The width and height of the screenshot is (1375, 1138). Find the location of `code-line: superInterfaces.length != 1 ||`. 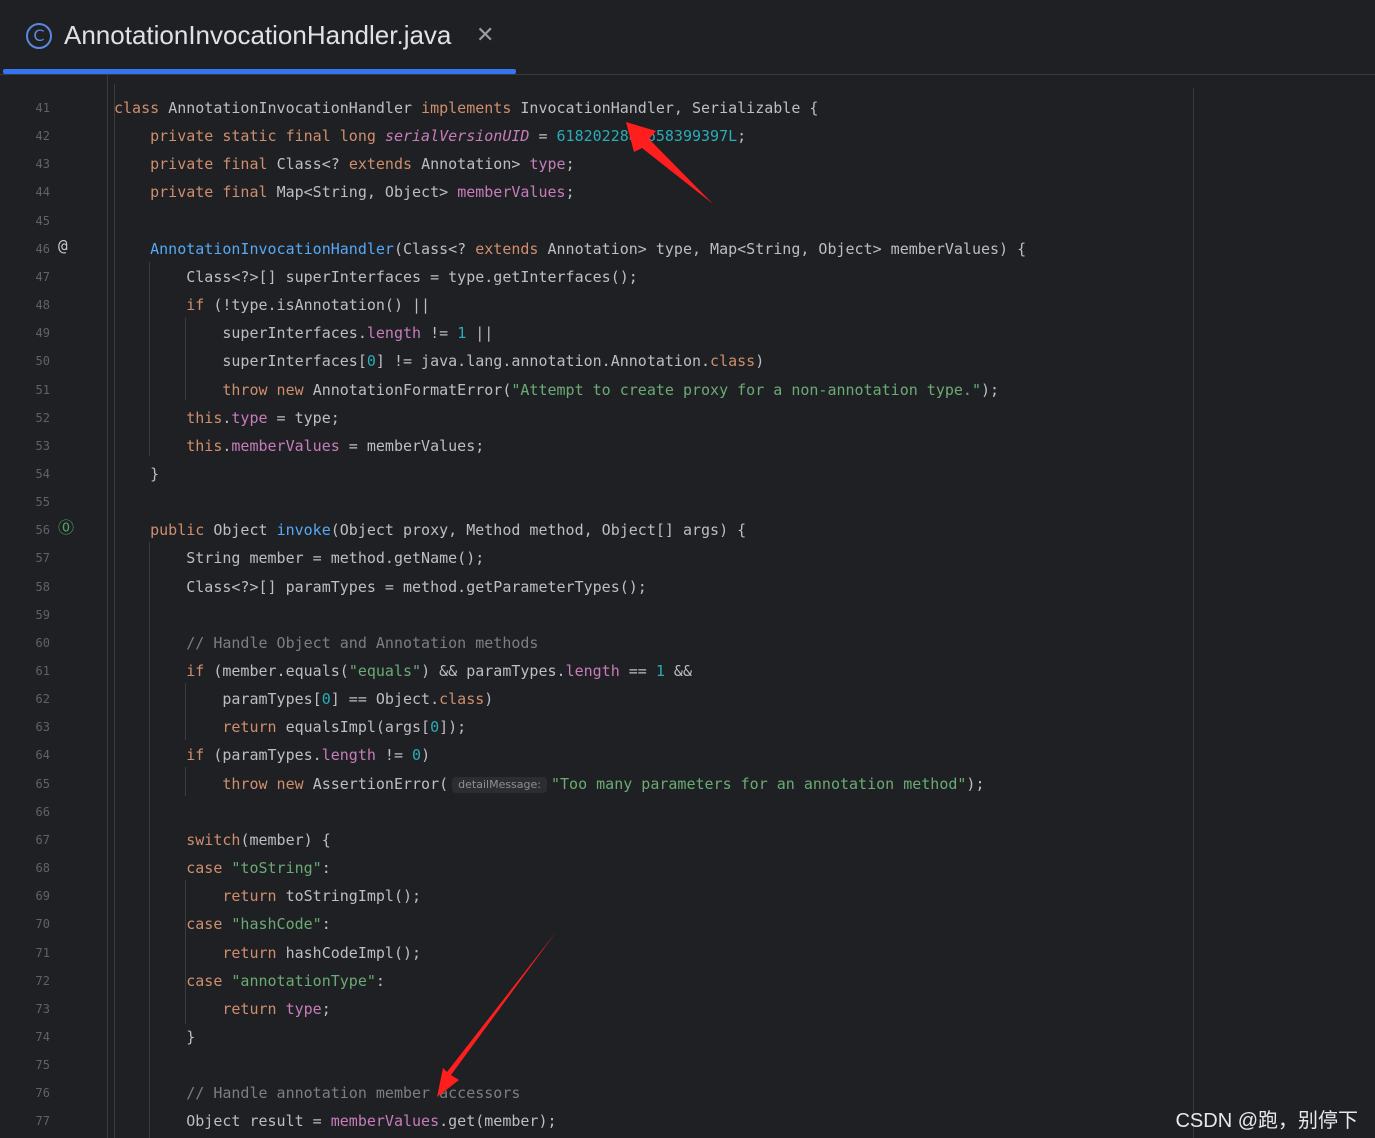

code-line: superInterfaces.length != 1 || is located at coordinates (303, 333).